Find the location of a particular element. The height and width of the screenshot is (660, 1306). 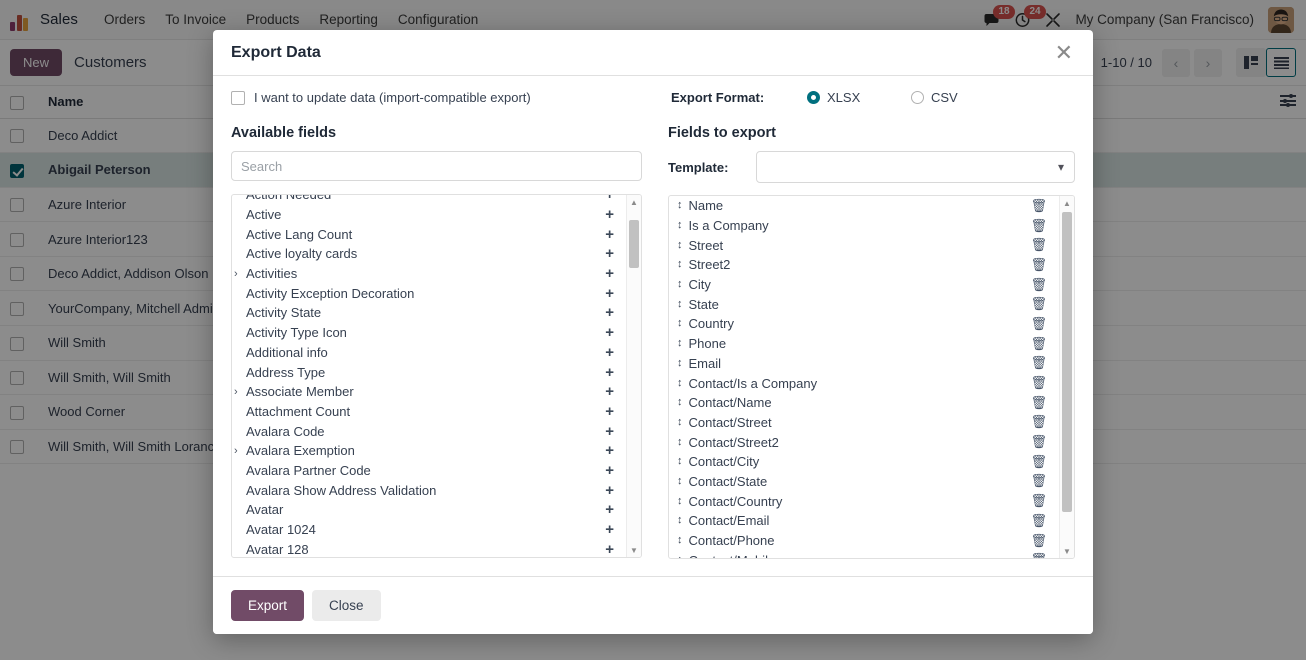

export-field-row: ↕ Contact/Email 🗑 is located at coordinates (864, 521).